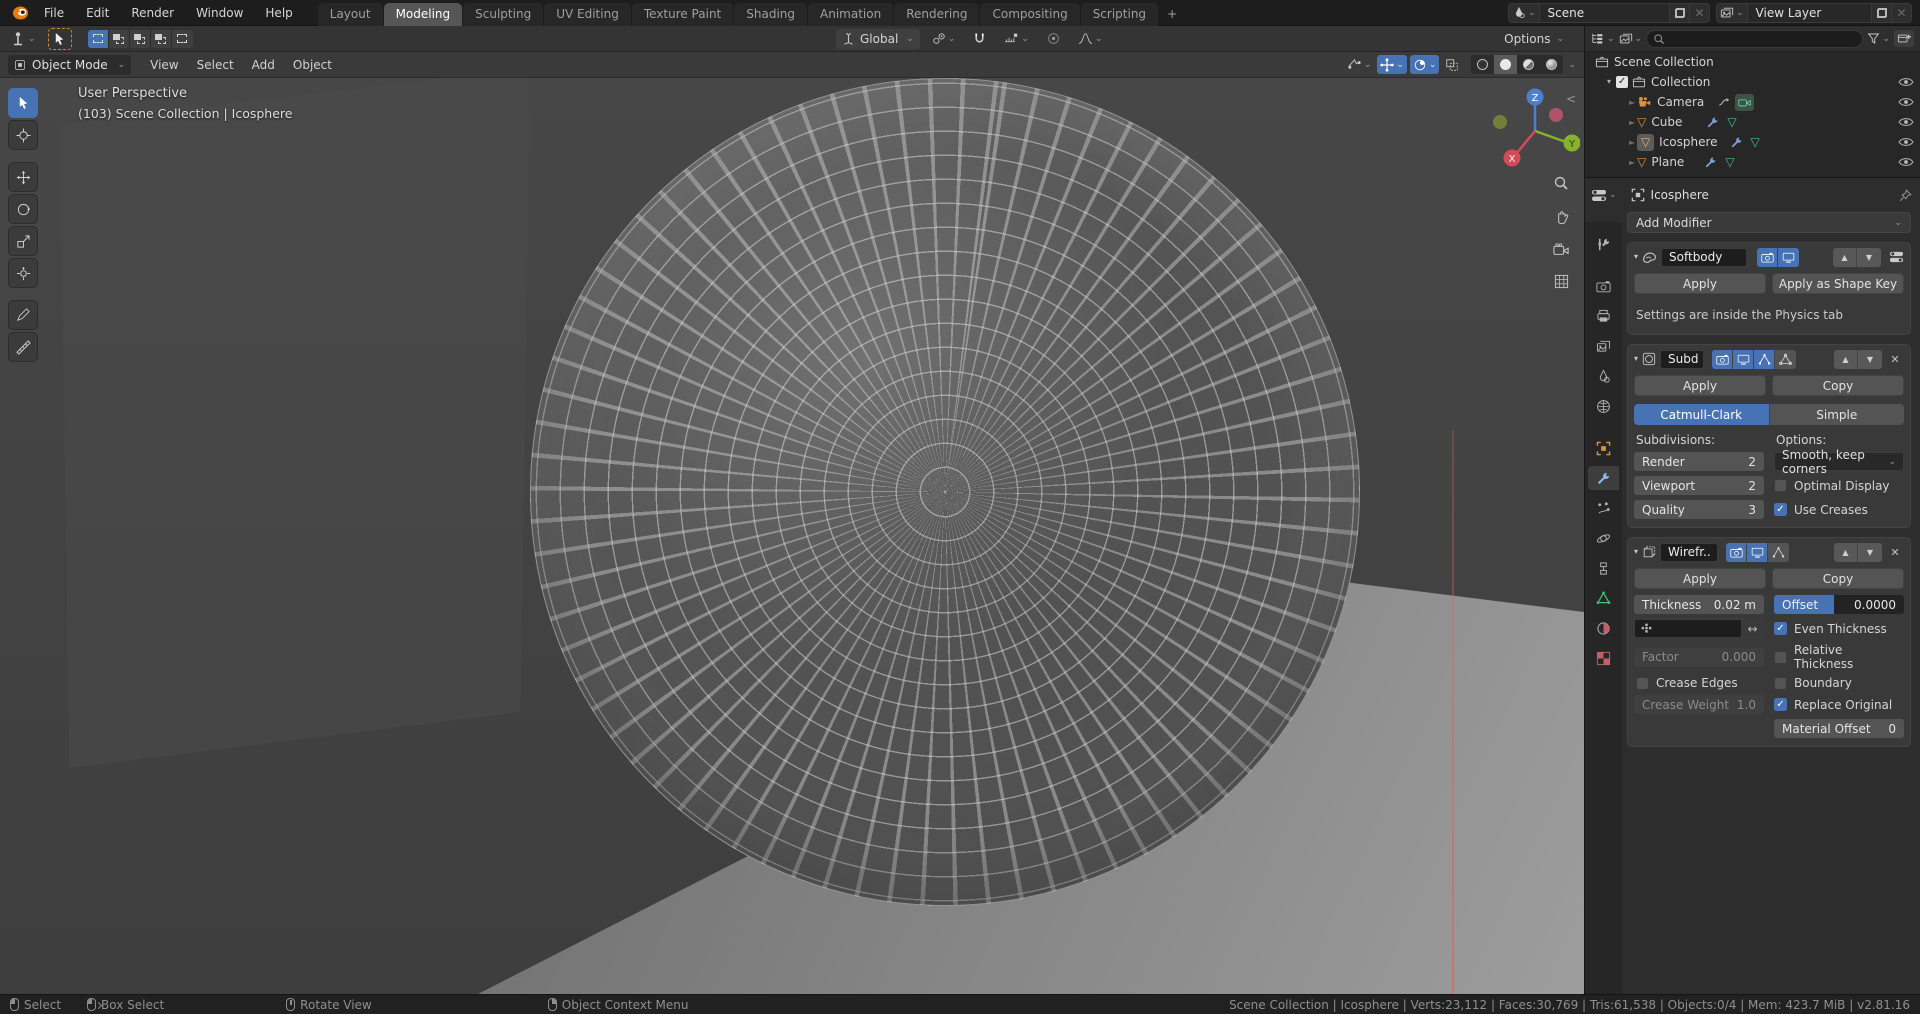  What do you see at coordinates (1603, 38) in the screenshot?
I see `display-mode-dropdown: ⌄` at bounding box center [1603, 38].